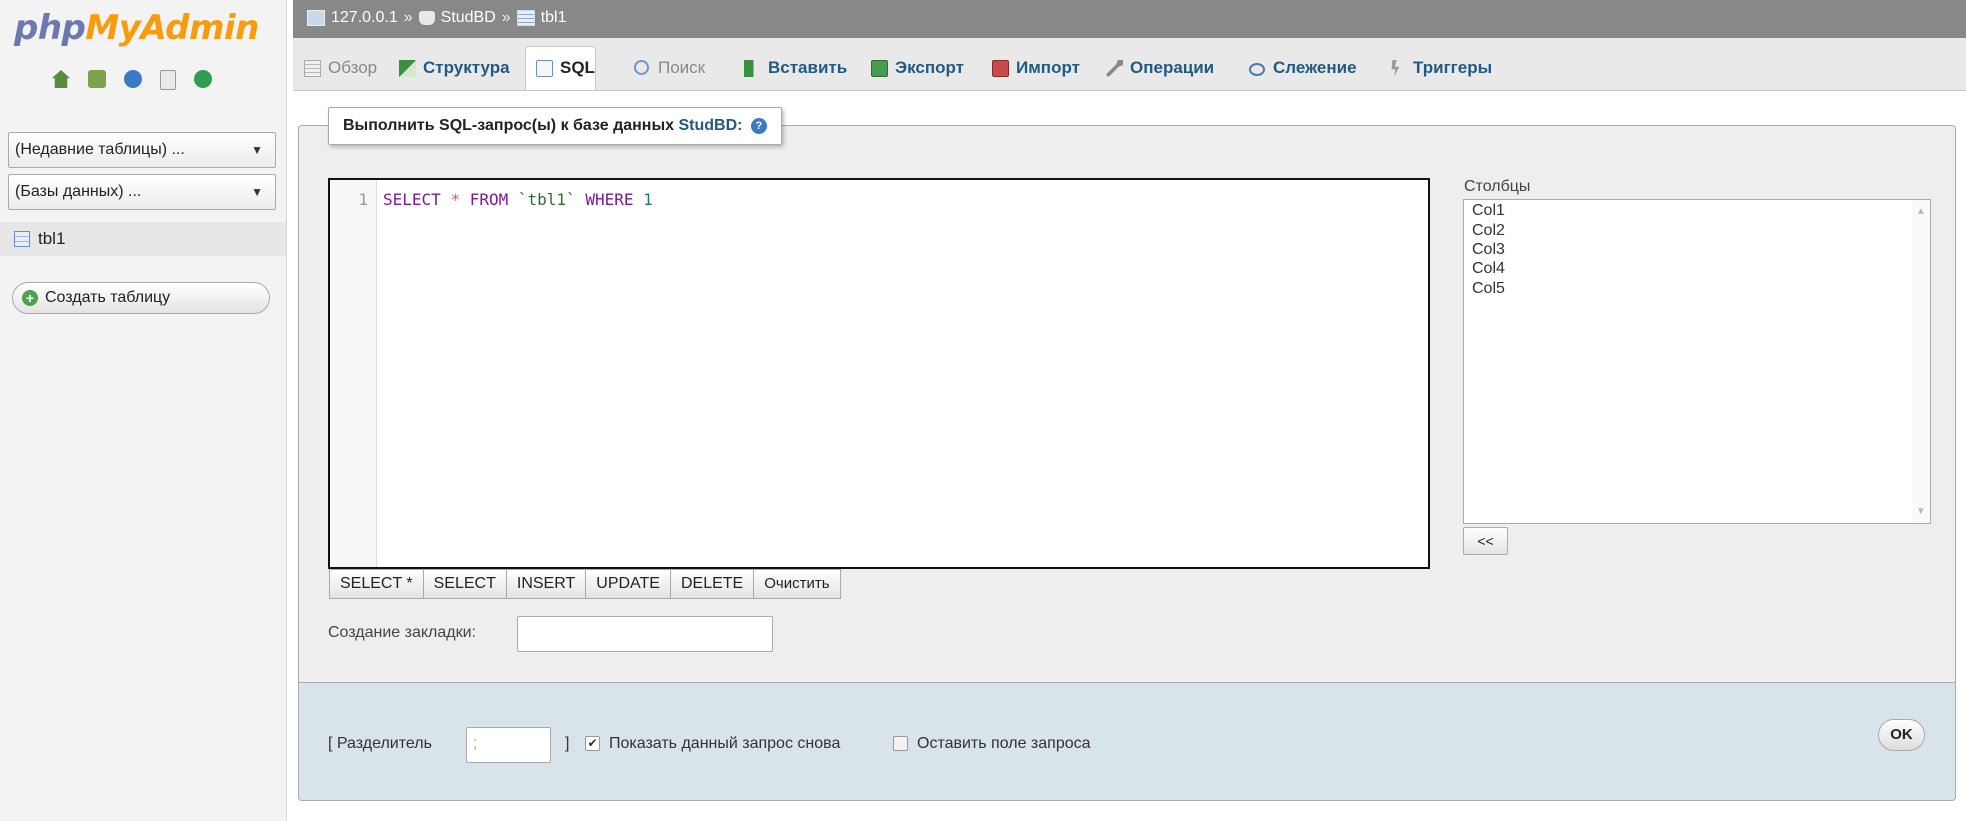  What do you see at coordinates (1488, 289) in the screenshot?
I see `column-option: Col5` at bounding box center [1488, 289].